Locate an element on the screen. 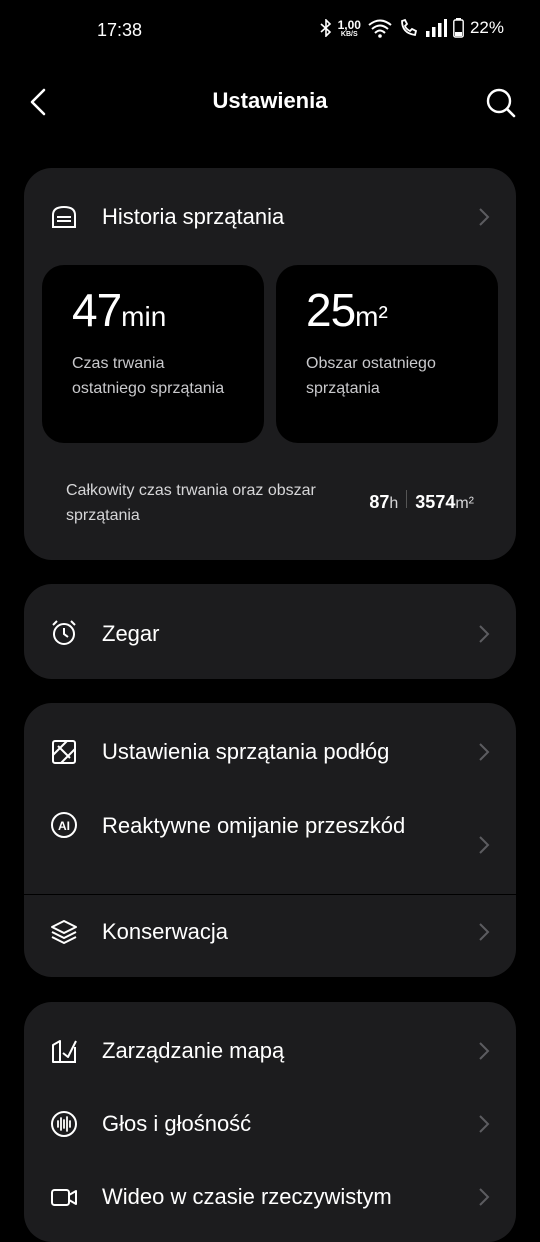 The height and width of the screenshot is (1242, 540). svg-text: AI is located at coordinates (64, 826).